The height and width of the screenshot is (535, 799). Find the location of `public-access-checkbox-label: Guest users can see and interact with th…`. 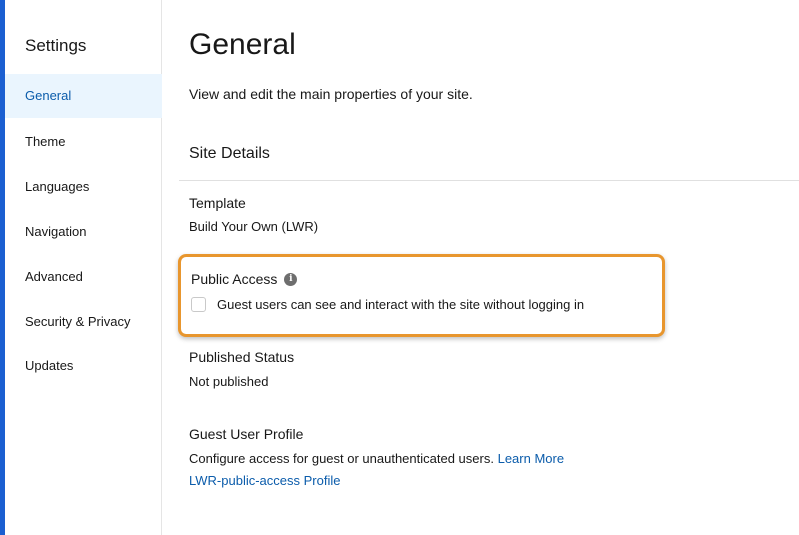

public-access-checkbox-label: Guest users can see and interact with th… is located at coordinates (401, 304).